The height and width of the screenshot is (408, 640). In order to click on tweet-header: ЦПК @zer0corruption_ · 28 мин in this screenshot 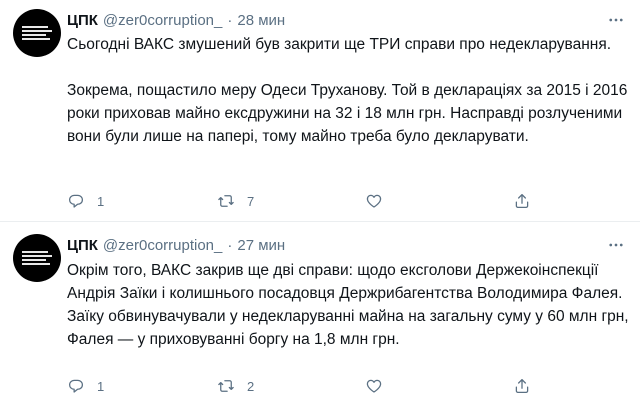, I will do `click(347, 20)`.